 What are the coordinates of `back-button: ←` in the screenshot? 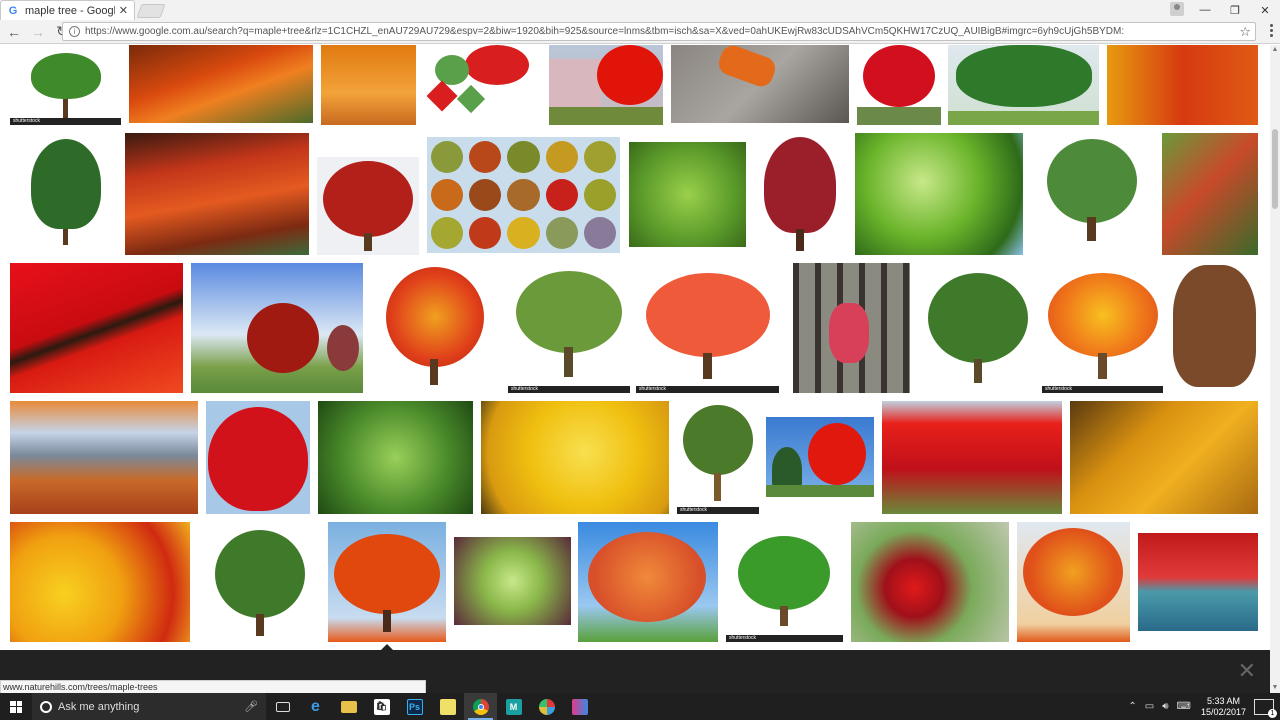 It's located at (14, 32).